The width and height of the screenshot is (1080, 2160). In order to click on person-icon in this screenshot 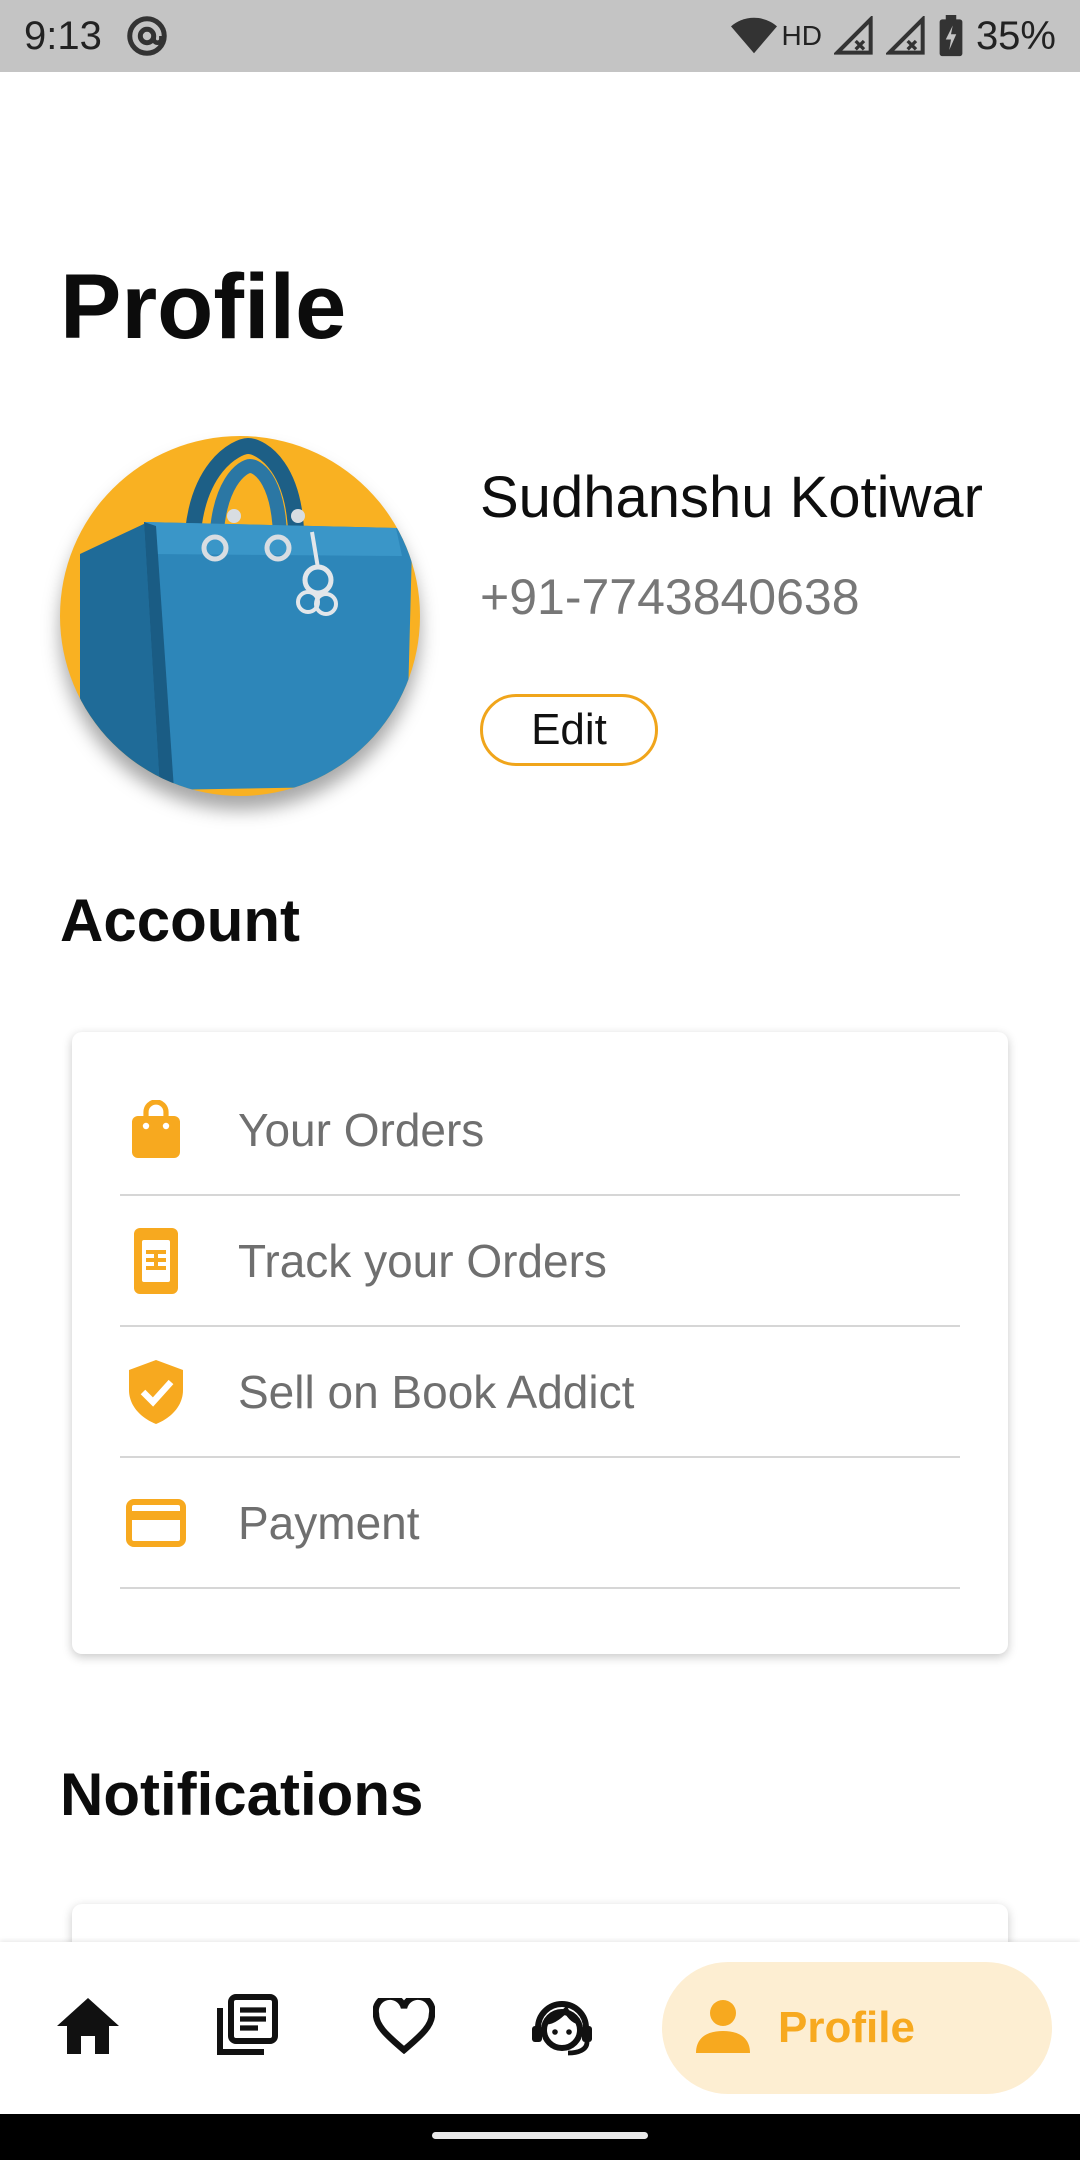, I will do `click(723, 2028)`.